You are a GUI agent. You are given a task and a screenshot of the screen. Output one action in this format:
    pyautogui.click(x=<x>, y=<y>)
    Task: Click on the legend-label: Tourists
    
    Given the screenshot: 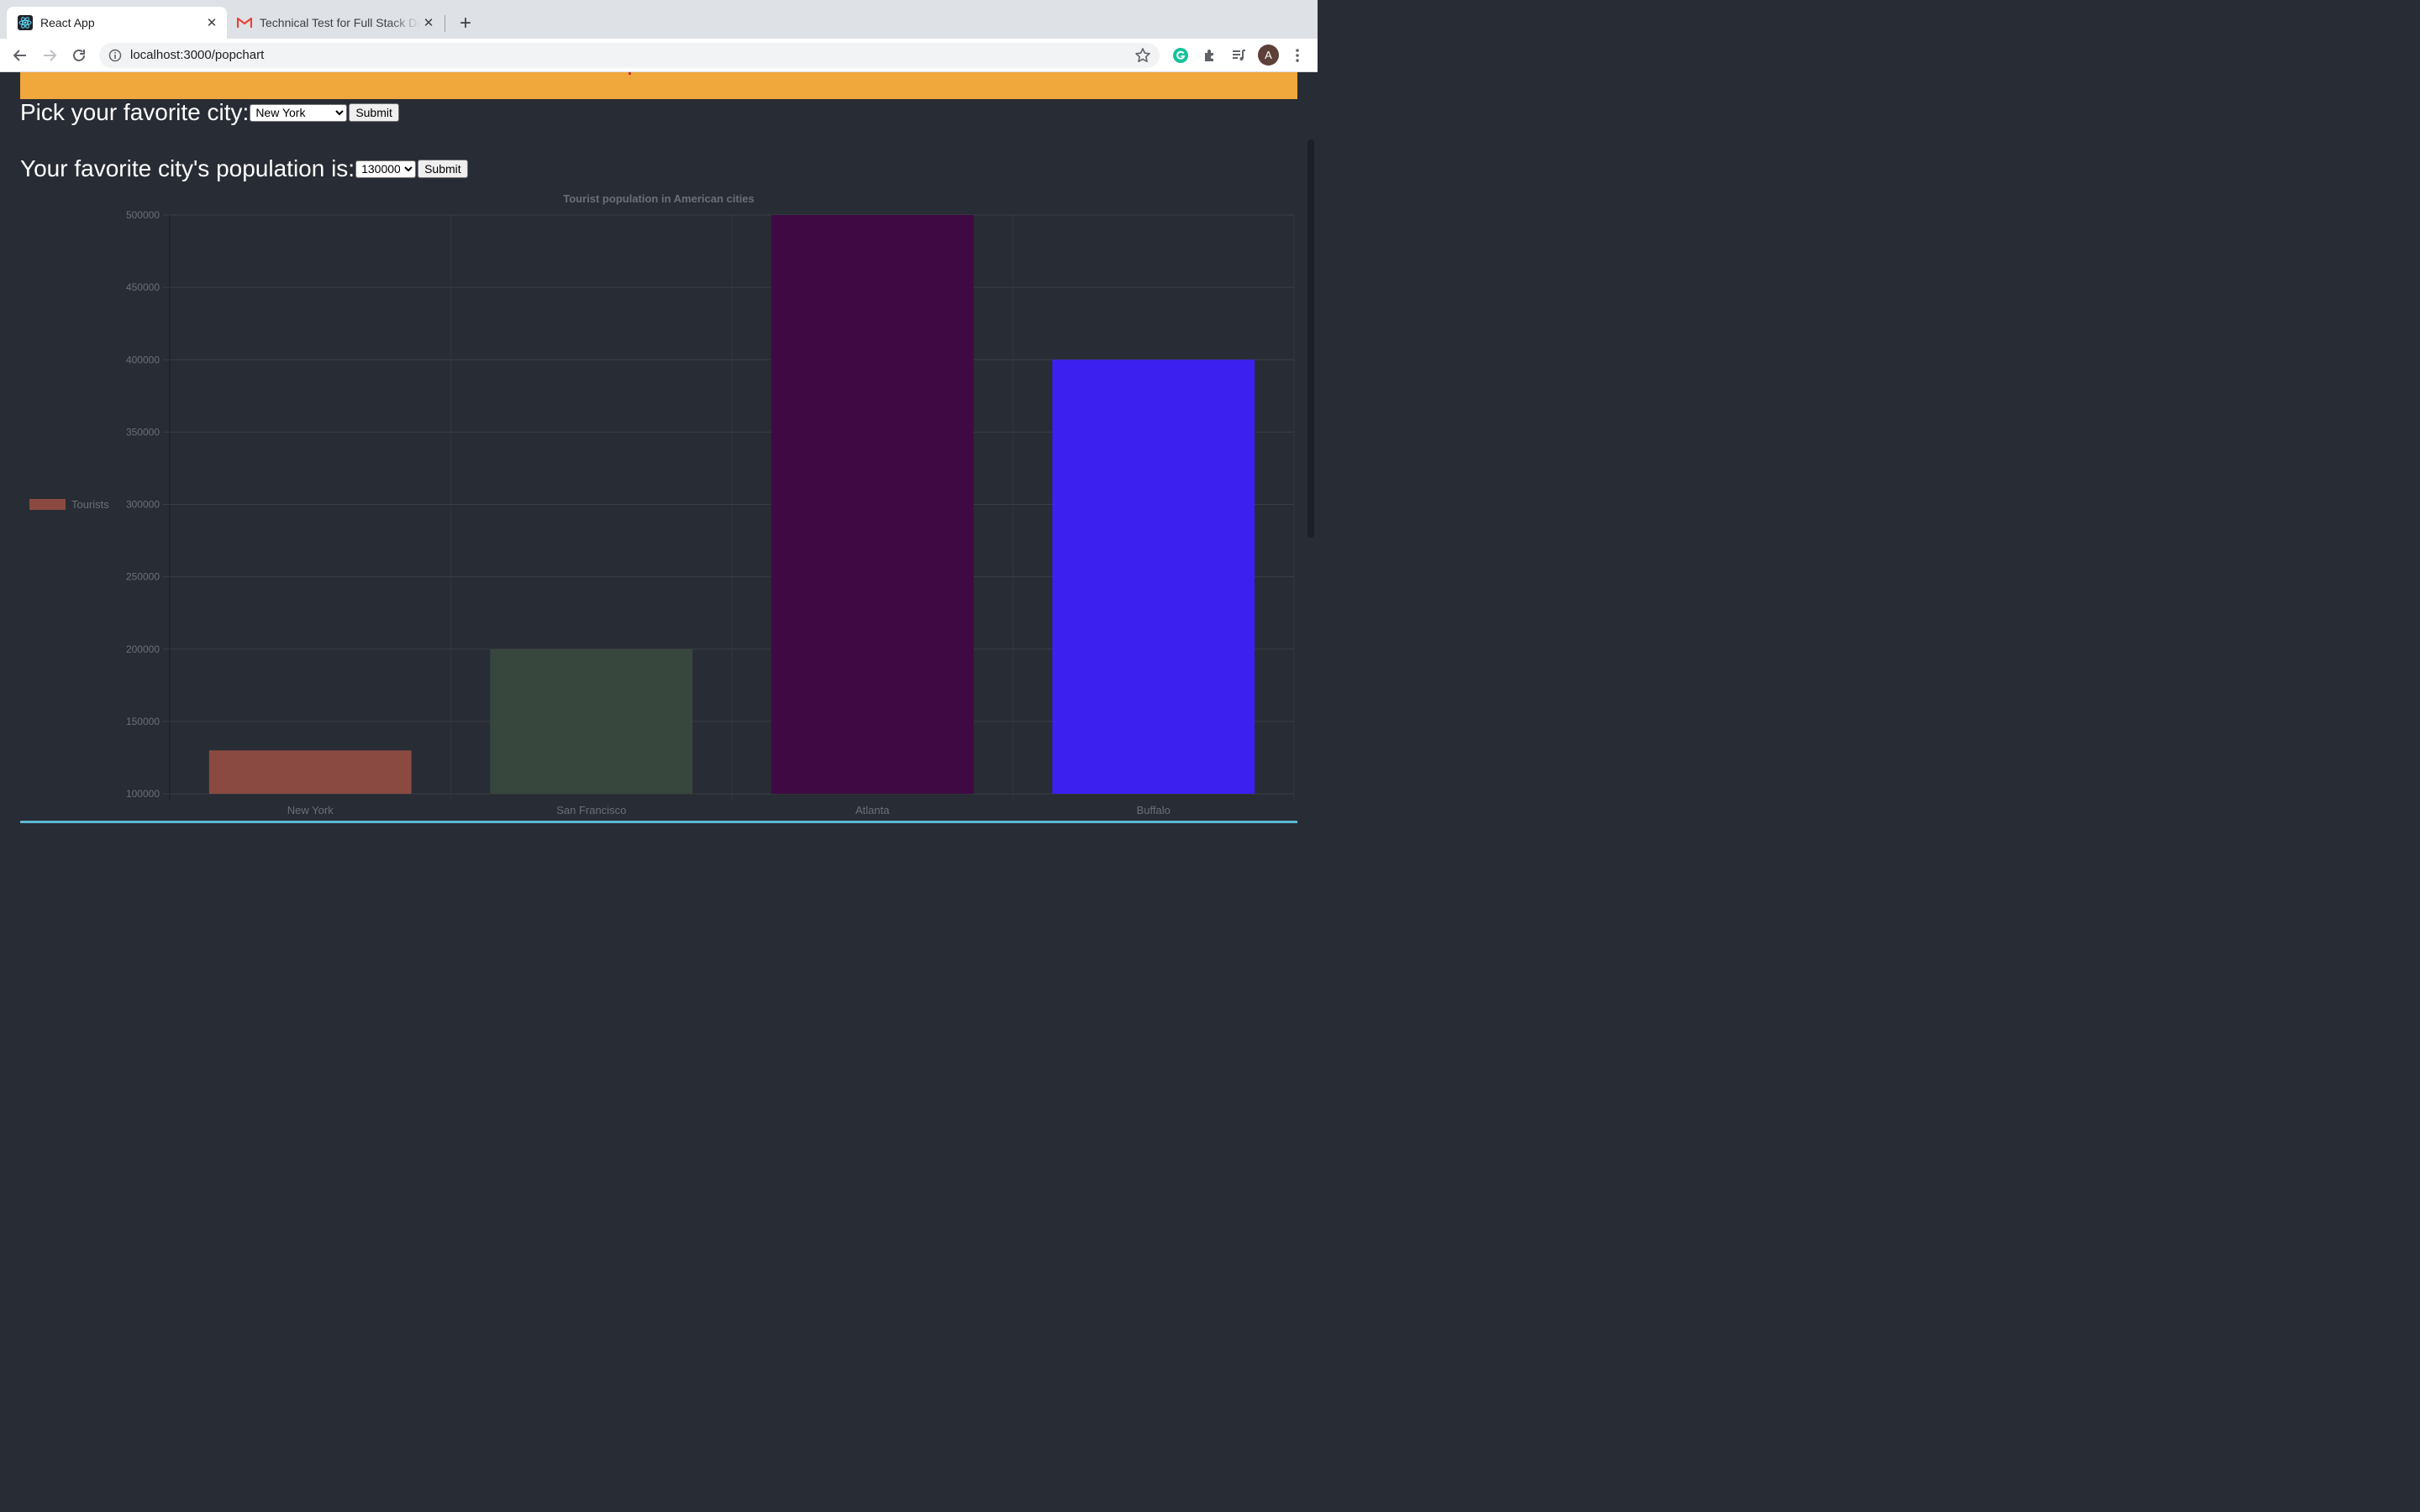 What is the action you would take?
    pyautogui.click(x=90, y=504)
    